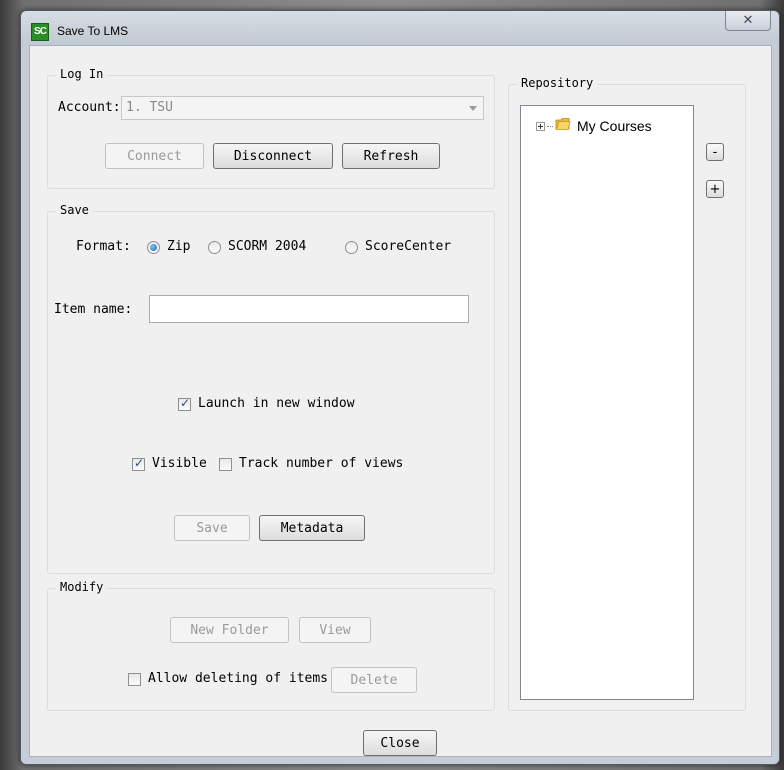 The width and height of the screenshot is (784, 770). What do you see at coordinates (93, 309) in the screenshot?
I see `item-name-label: Item name:` at bounding box center [93, 309].